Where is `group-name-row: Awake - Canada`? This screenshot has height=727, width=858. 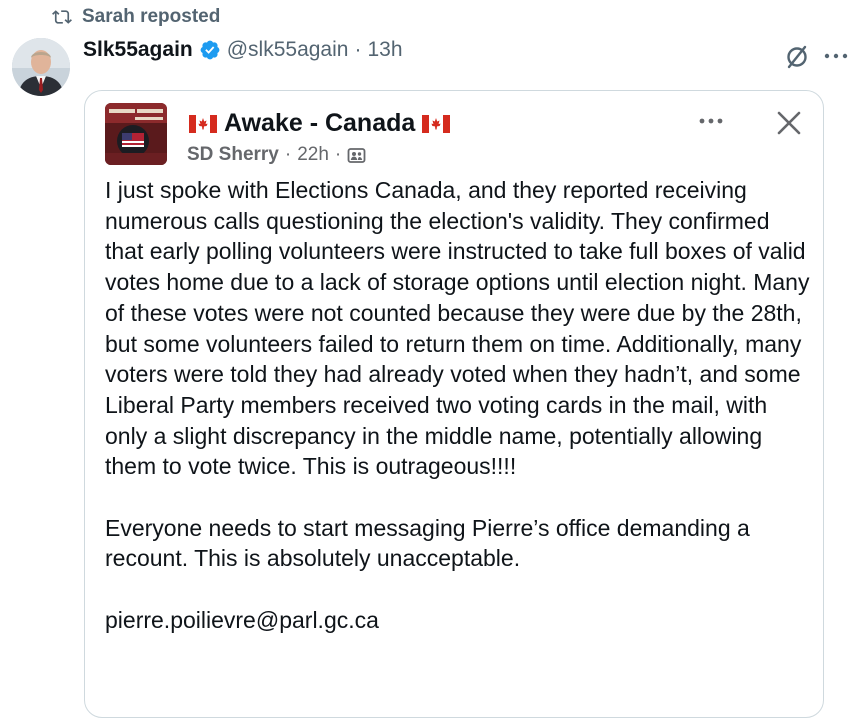
group-name-row: Awake - Canada is located at coordinates (320, 123).